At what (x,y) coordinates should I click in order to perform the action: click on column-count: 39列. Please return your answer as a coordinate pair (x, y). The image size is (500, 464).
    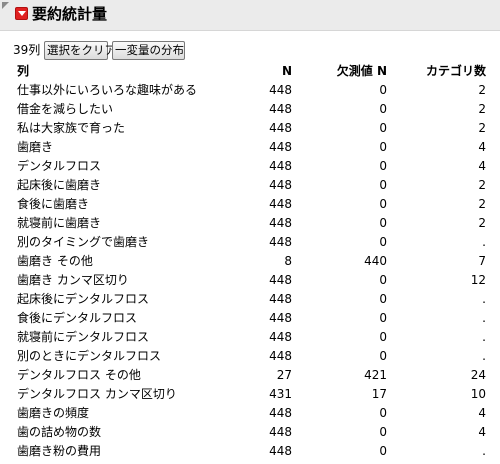
    Looking at the image, I should click on (27, 50).